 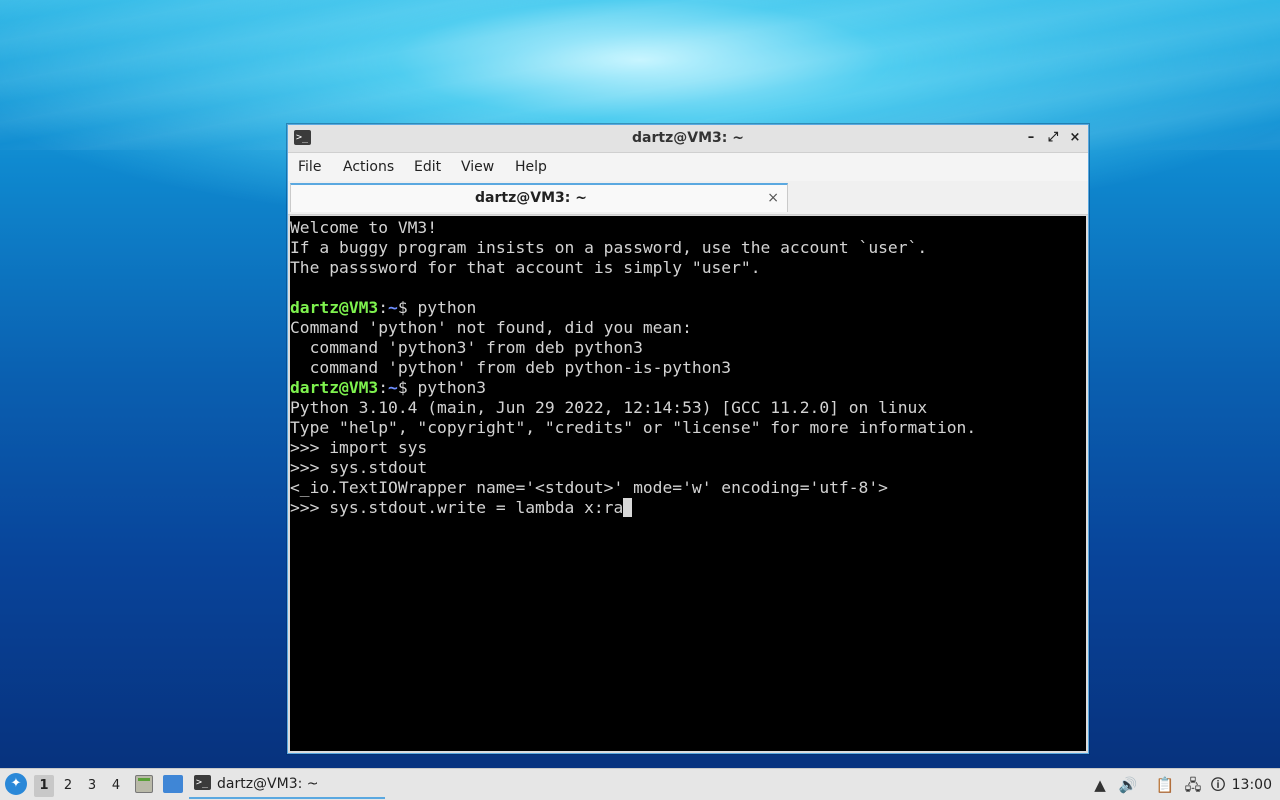 What do you see at coordinates (268, 784) in the screenshot?
I see `task-label: dartz@VM3: ~` at bounding box center [268, 784].